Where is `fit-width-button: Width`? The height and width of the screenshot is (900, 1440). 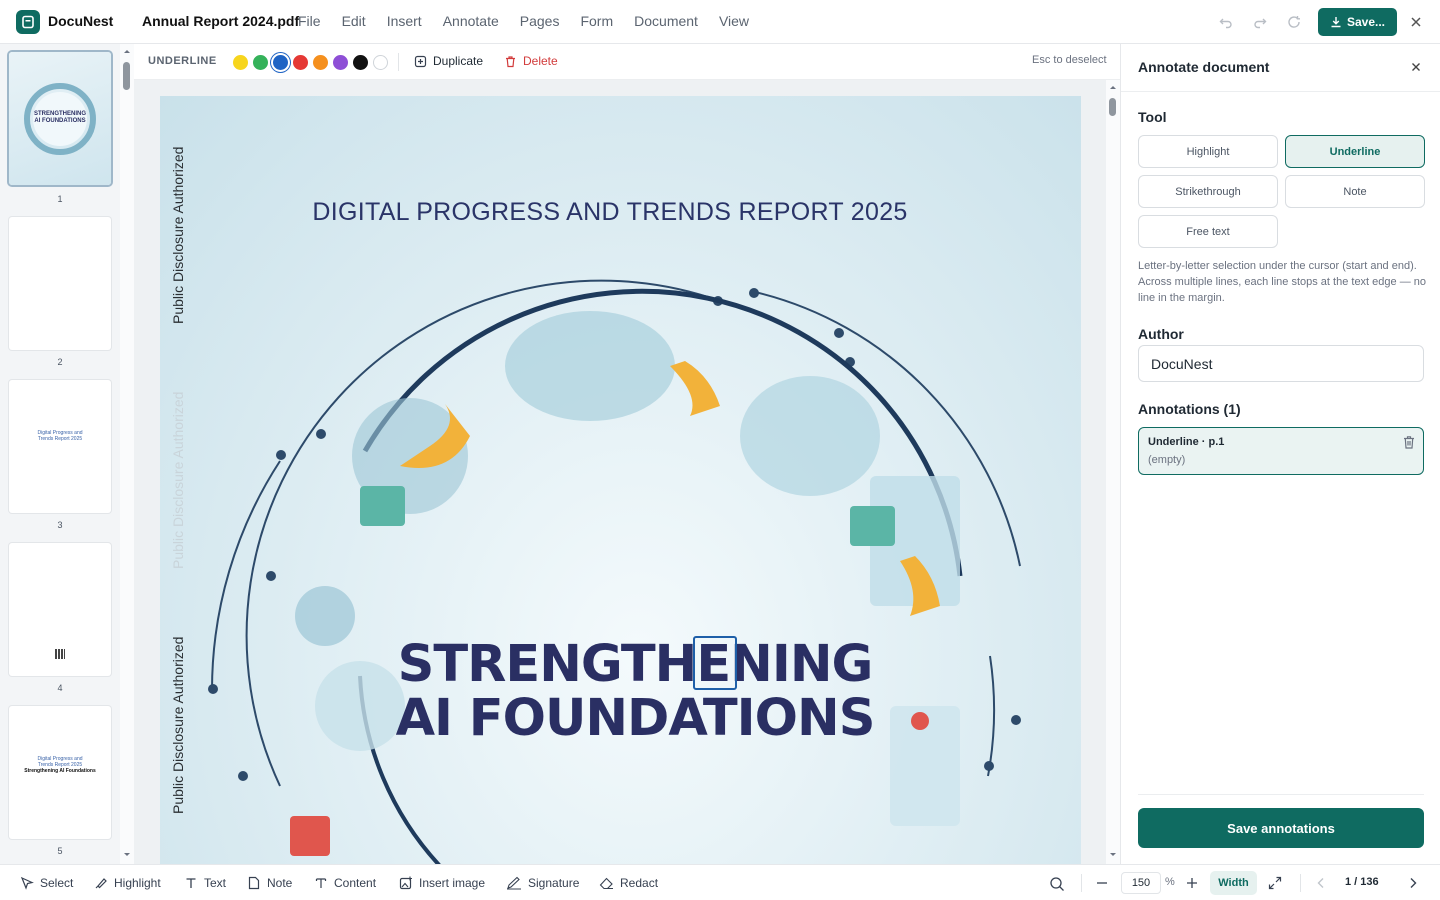
fit-width-button: Width is located at coordinates (1233, 883).